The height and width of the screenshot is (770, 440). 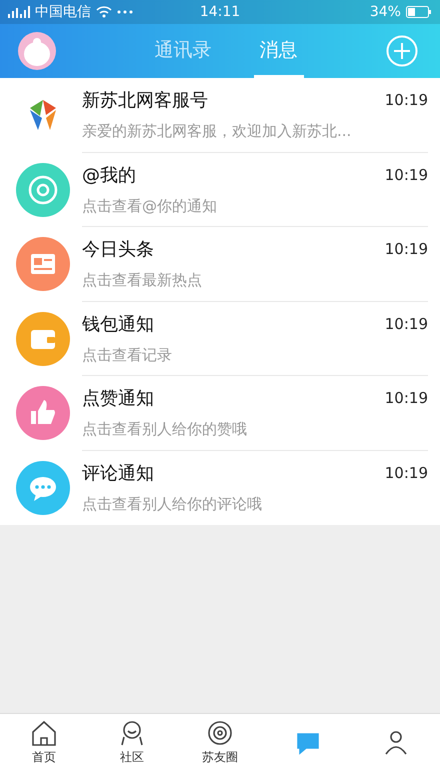 I want to click on message-title: 钱包通知, so click(x=118, y=324).